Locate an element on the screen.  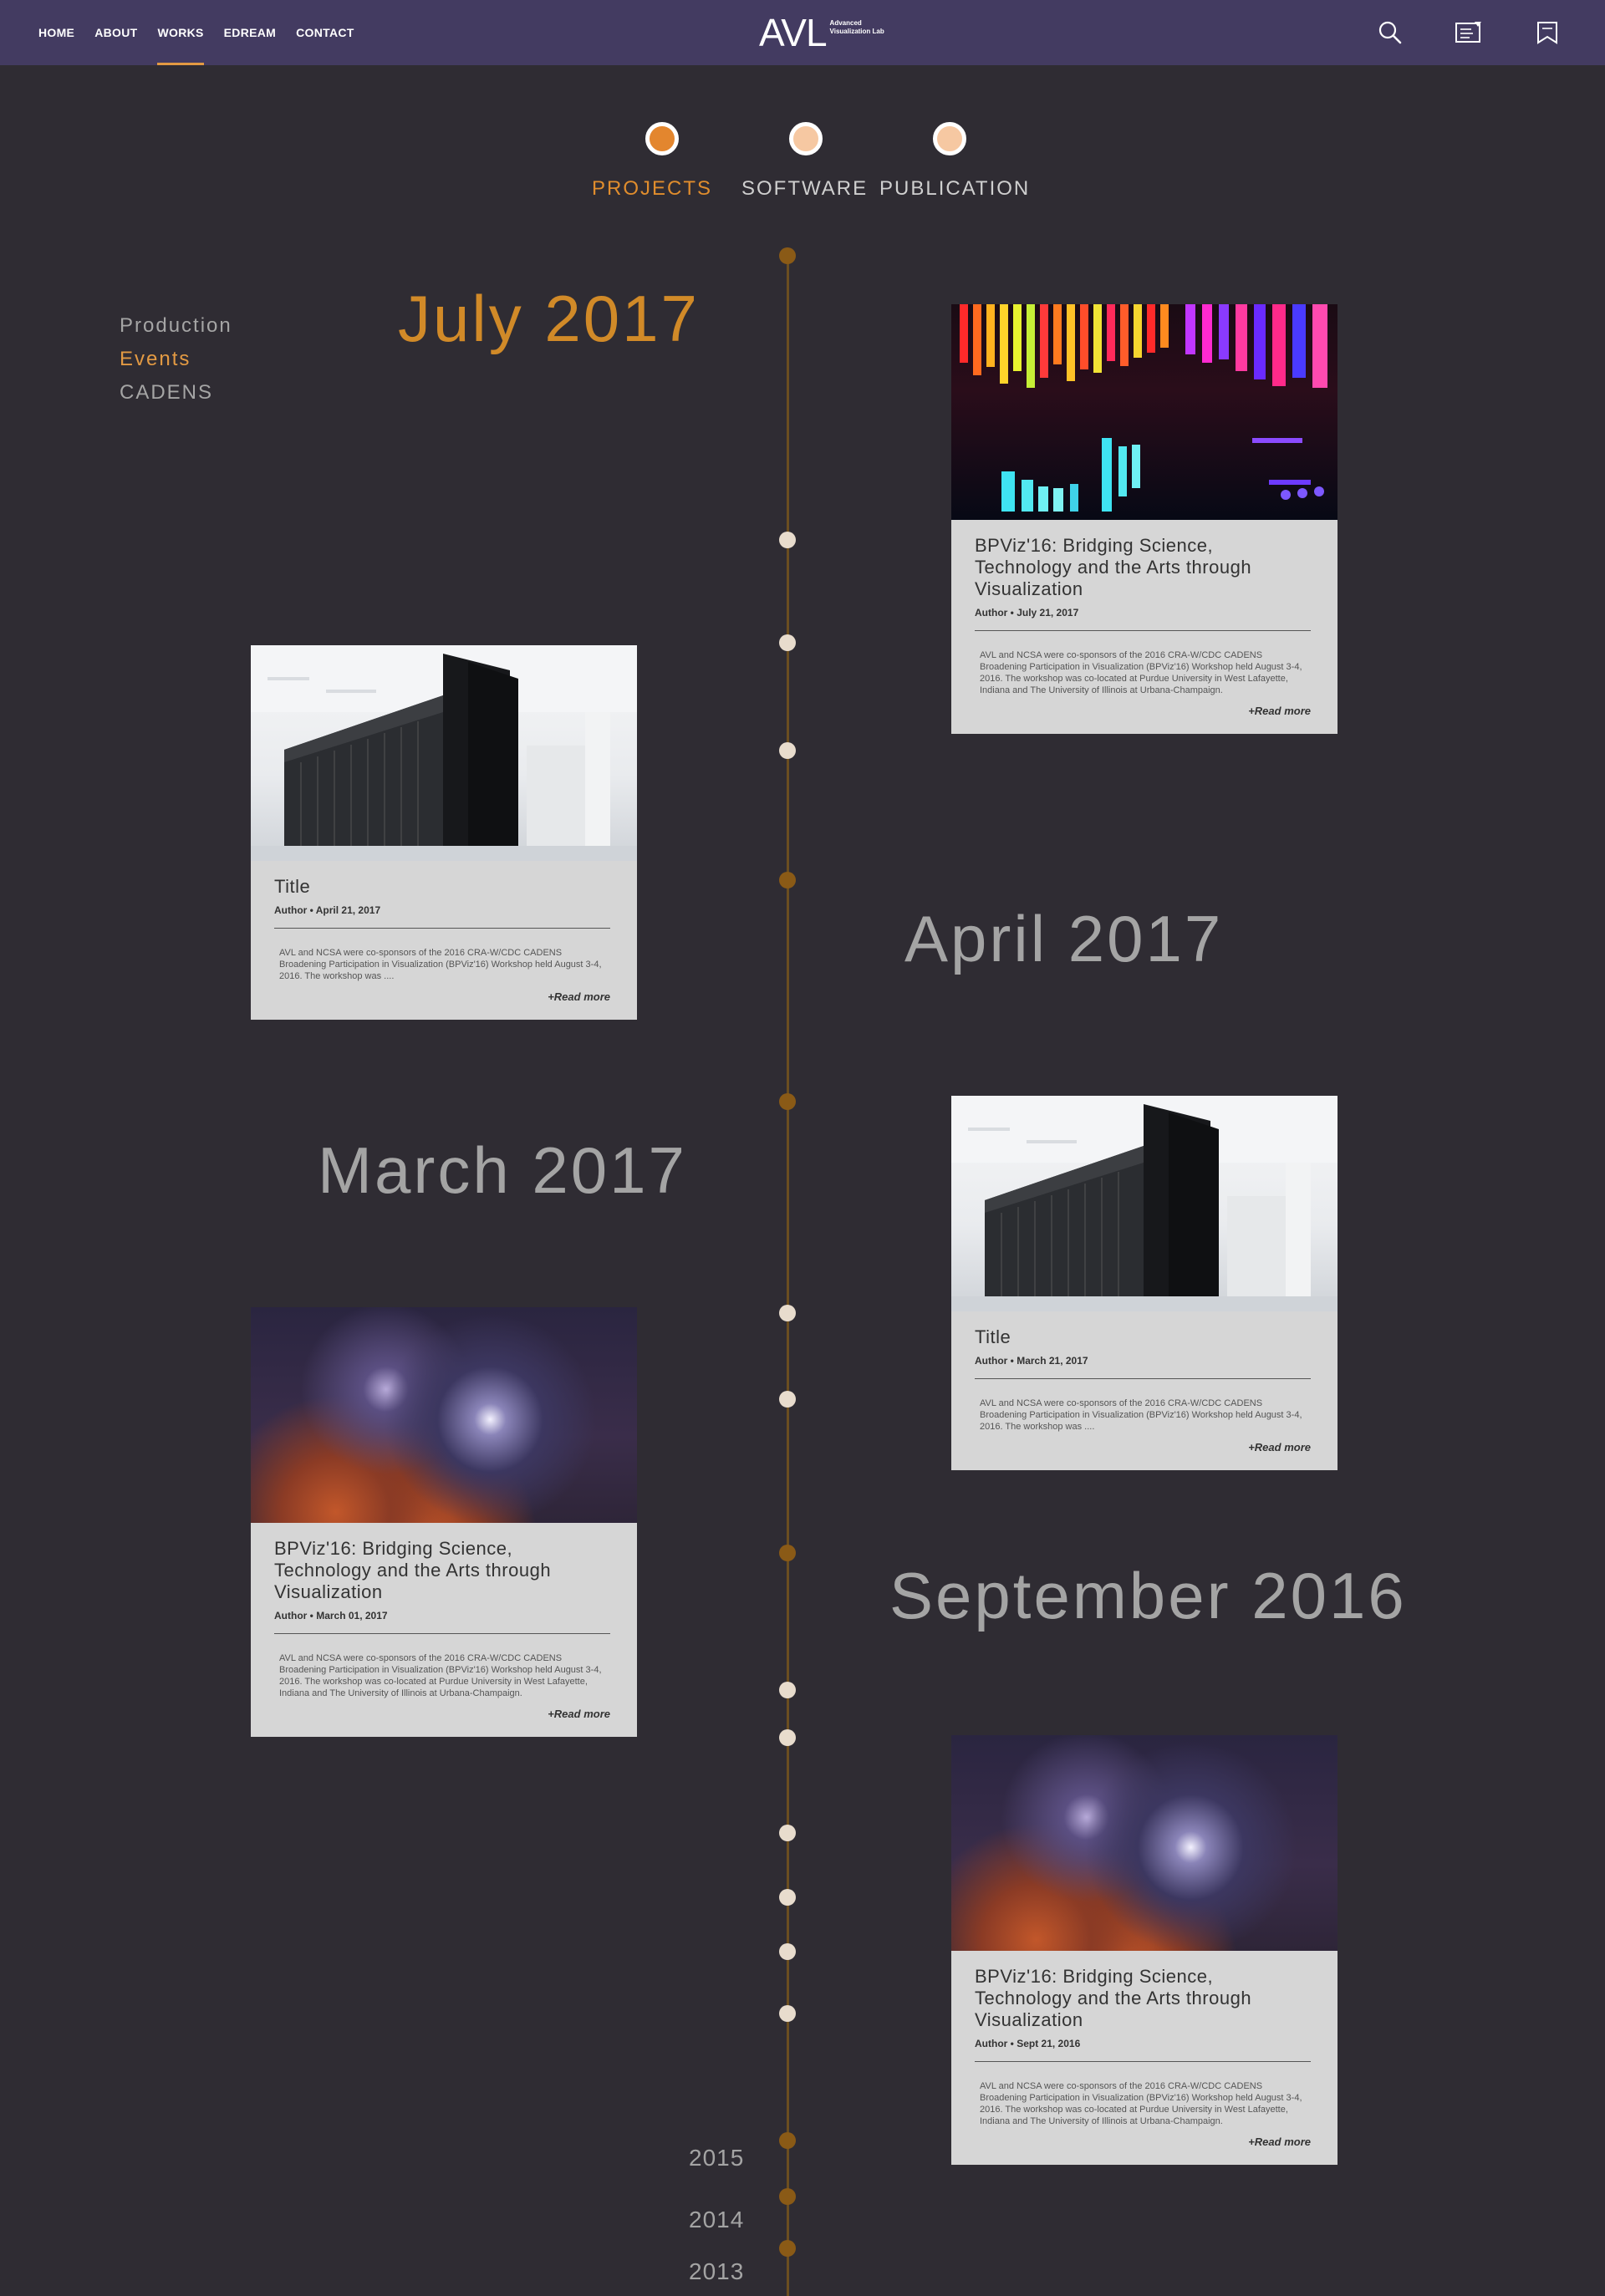
tab-publication: PUBLICATION is located at coordinates (954, 189).